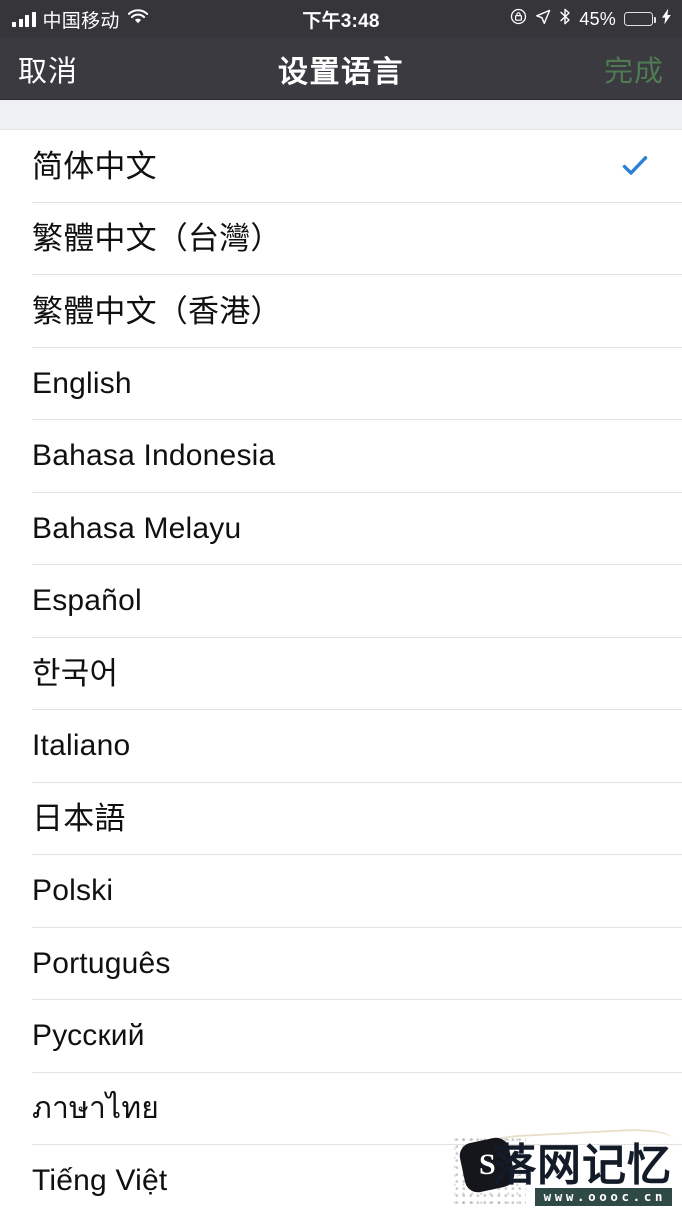  What do you see at coordinates (341, 963) in the screenshot?
I see `language-row: Português` at bounding box center [341, 963].